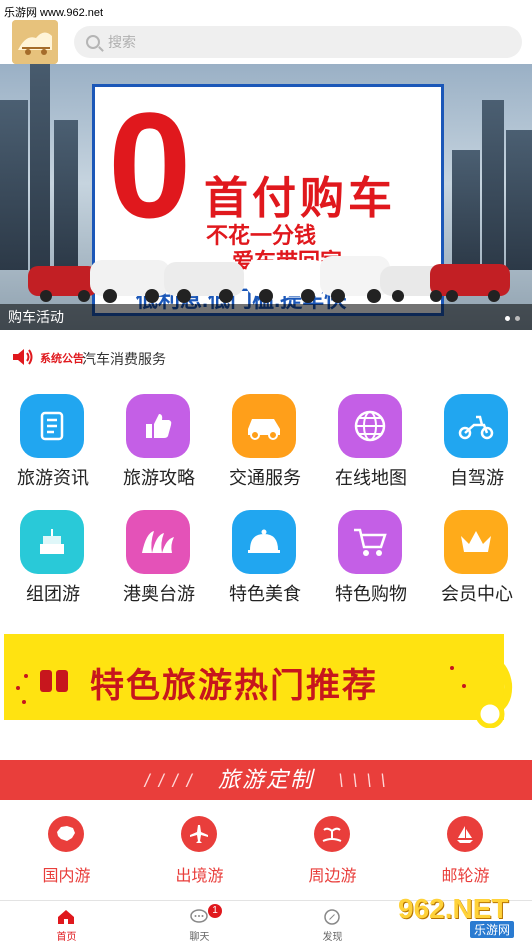 The image size is (532, 944). What do you see at coordinates (265, 594) in the screenshot?
I see `grid-item-label: 特色美食` at bounding box center [265, 594].